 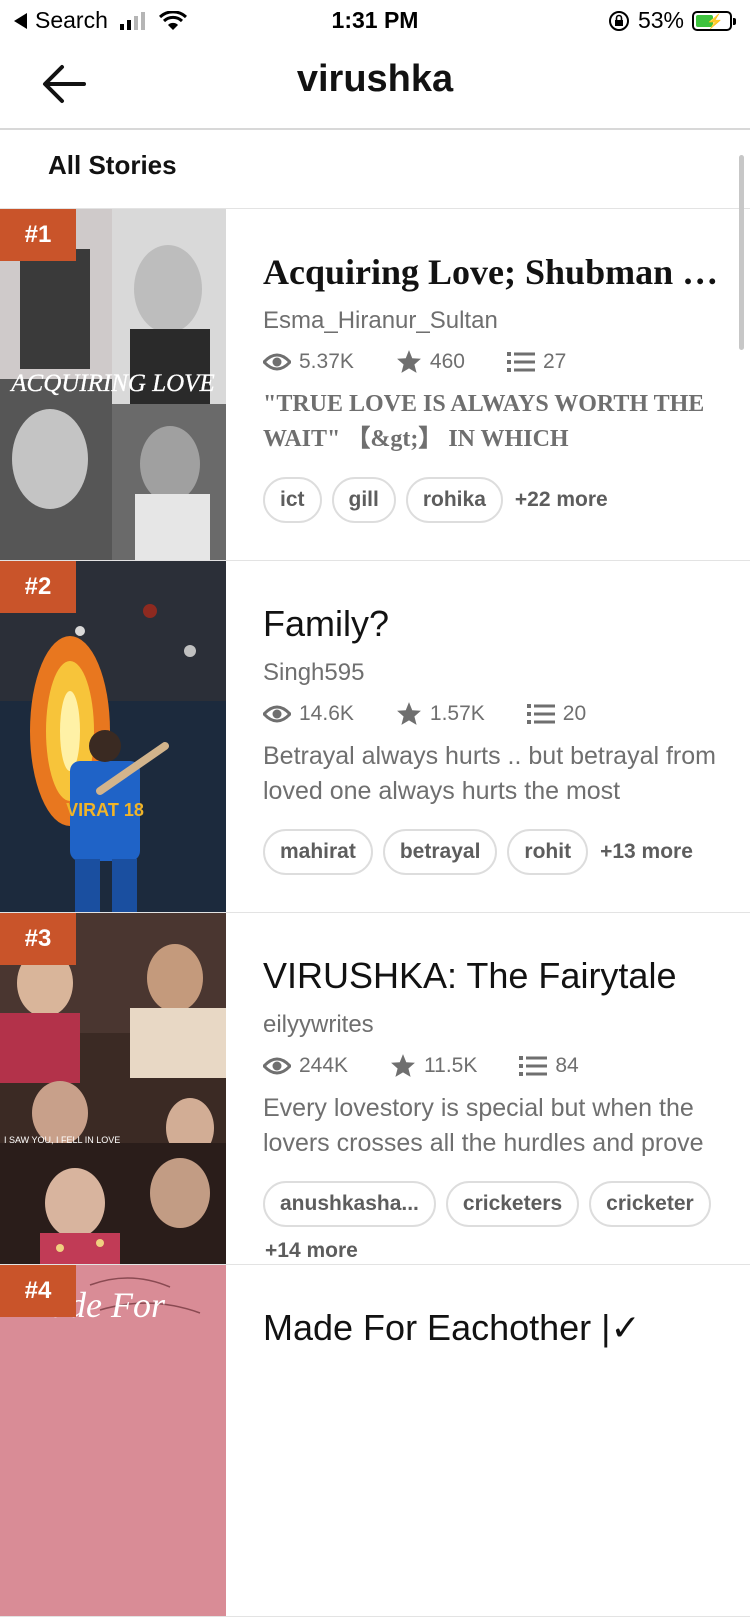 I want to click on cover-image: ACQUIRING LOVE, so click(x=113, y=384).